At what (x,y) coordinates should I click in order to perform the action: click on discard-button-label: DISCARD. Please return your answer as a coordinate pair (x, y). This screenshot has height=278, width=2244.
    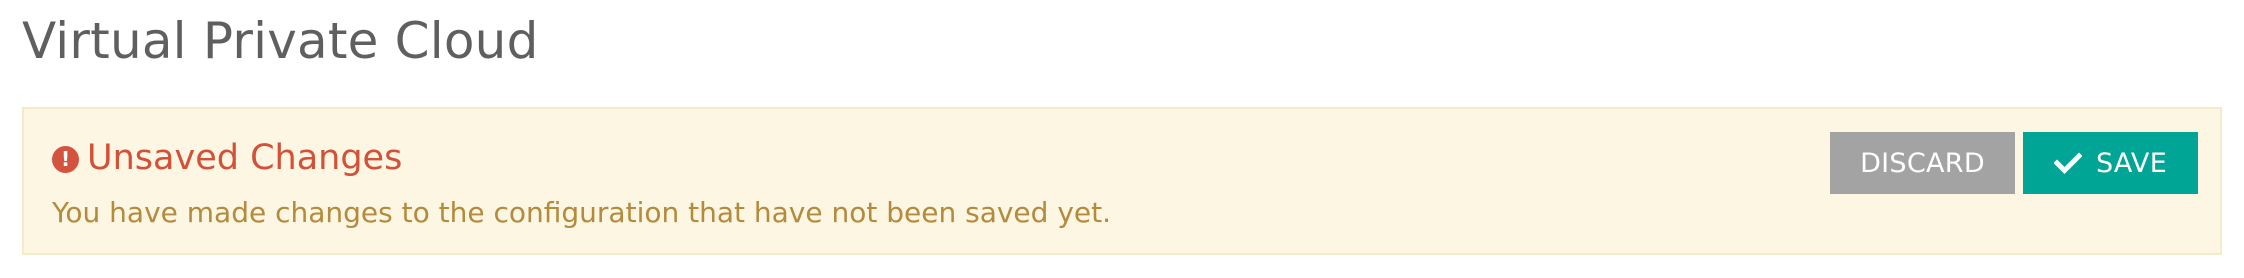
    Looking at the image, I should click on (1922, 163).